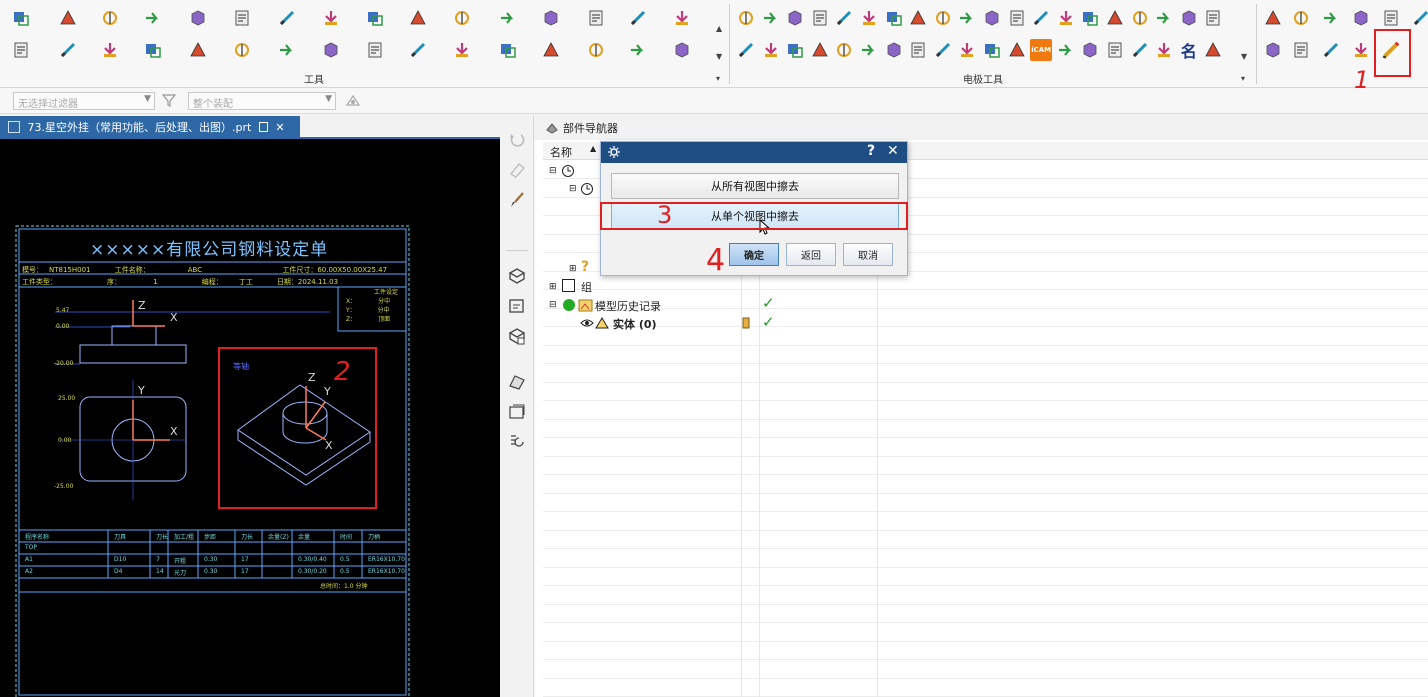  Describe the element at coordinates (170, 101) in the screenshot. I see `filter-funnel-icon` at that location.